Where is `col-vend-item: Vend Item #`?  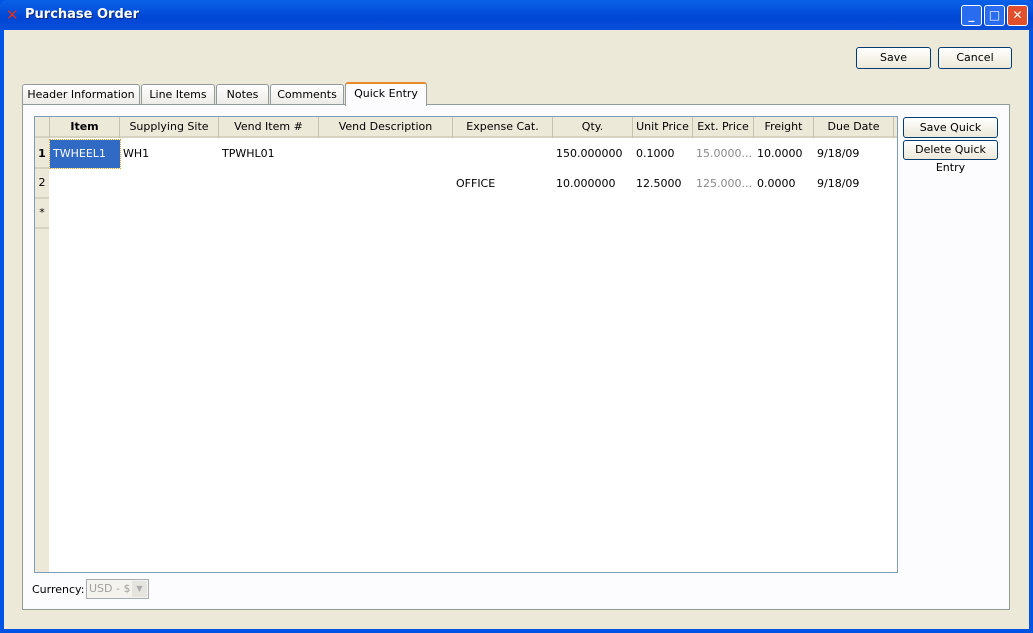
col-vend-item: Vend Item # is located at coordinates (269, 127).